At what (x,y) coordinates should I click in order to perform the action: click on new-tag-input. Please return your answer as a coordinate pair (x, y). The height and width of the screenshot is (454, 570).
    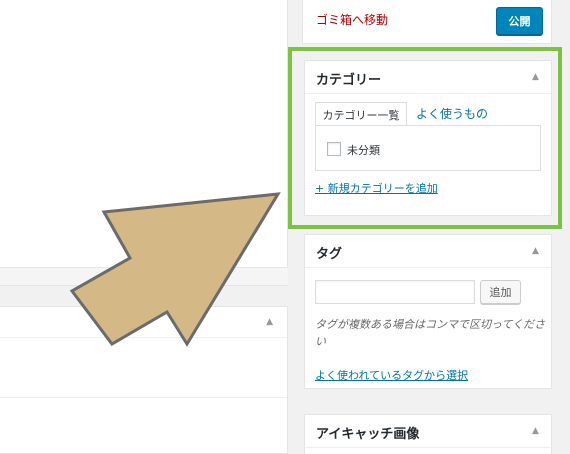
    Looking at the image, I should click on (395, 292).